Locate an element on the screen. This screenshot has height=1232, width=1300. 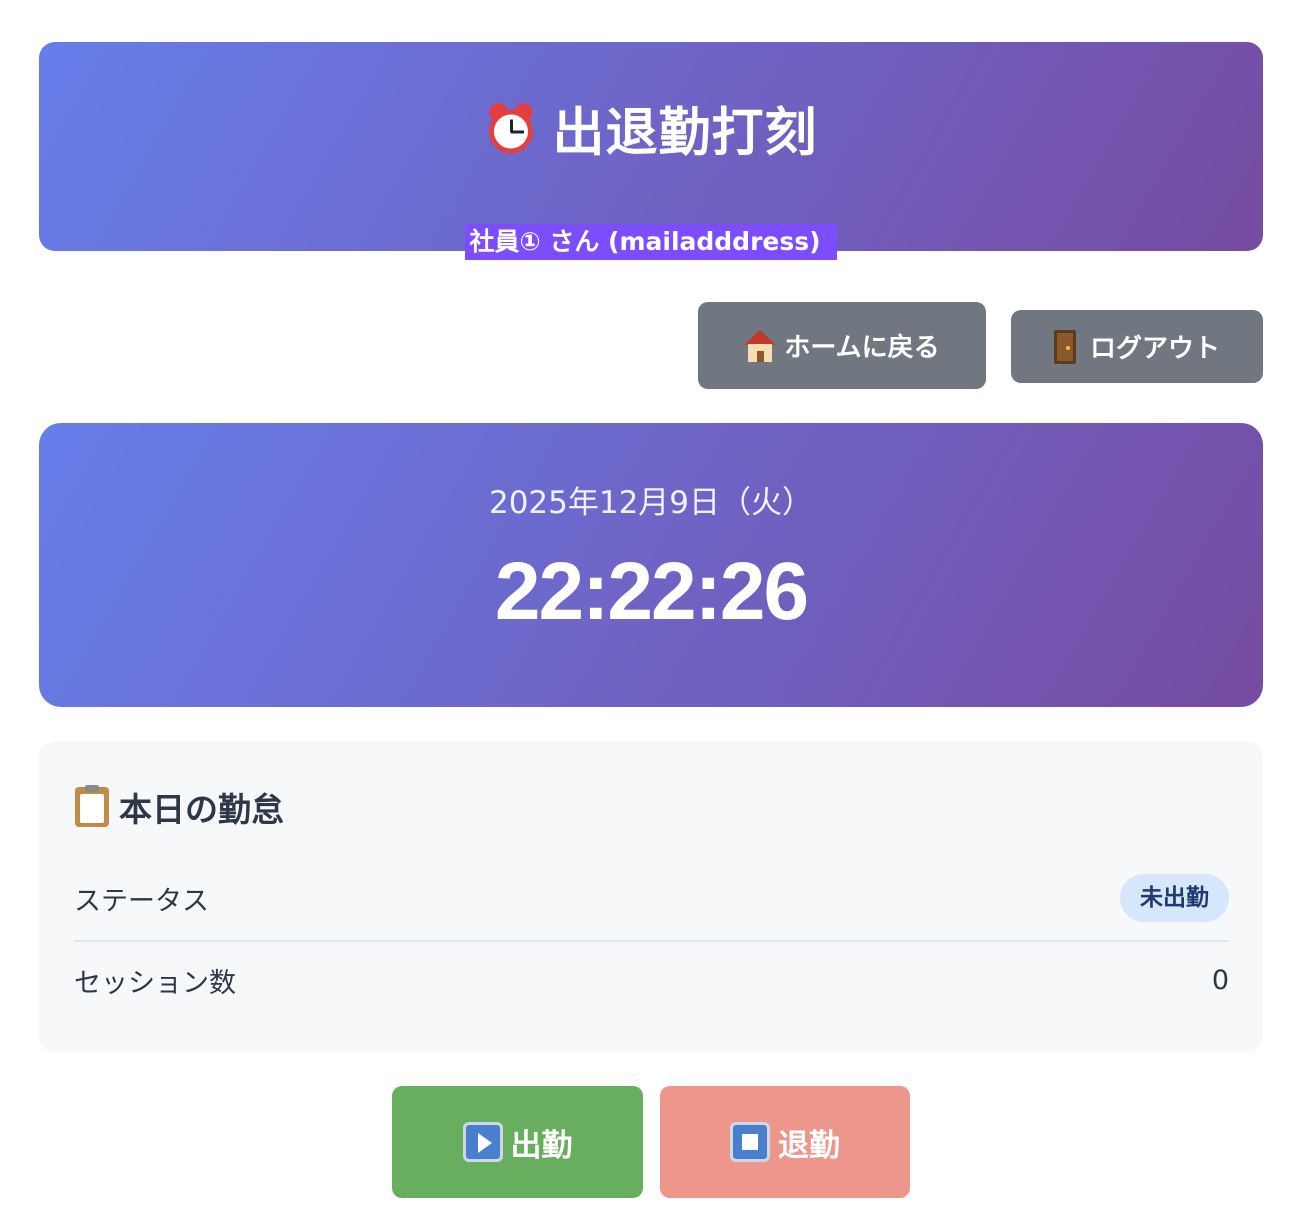
home-button-label: ホームに戻る is located at coordinates (862, 348).